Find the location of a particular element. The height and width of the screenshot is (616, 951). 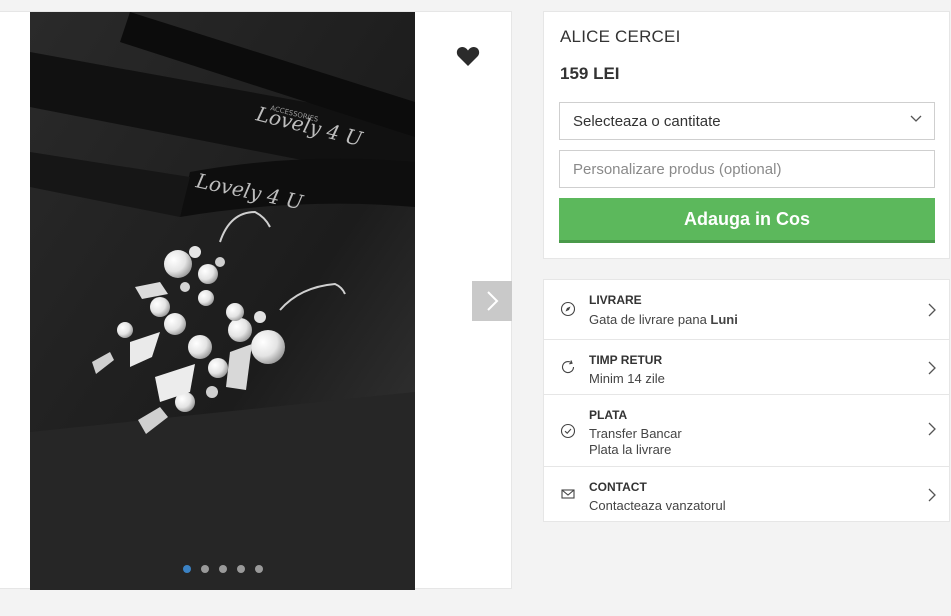

returns-title: TIMP RETUR is located at coordinates (626, 360).